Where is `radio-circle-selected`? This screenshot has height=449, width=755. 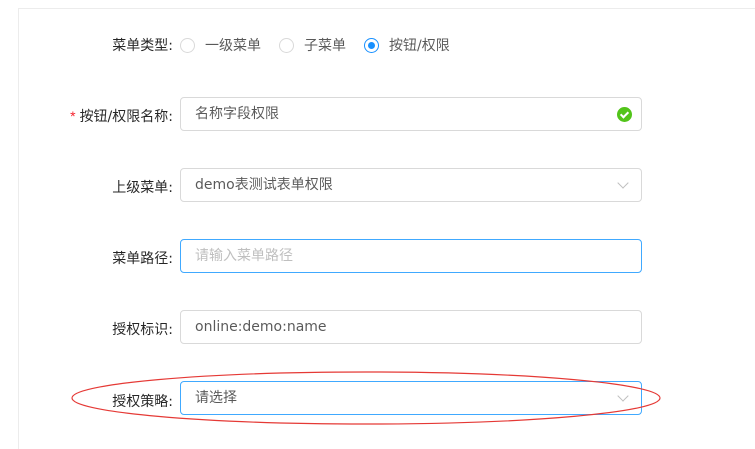 radio-circle-selected is located at coordinates (371, 45).